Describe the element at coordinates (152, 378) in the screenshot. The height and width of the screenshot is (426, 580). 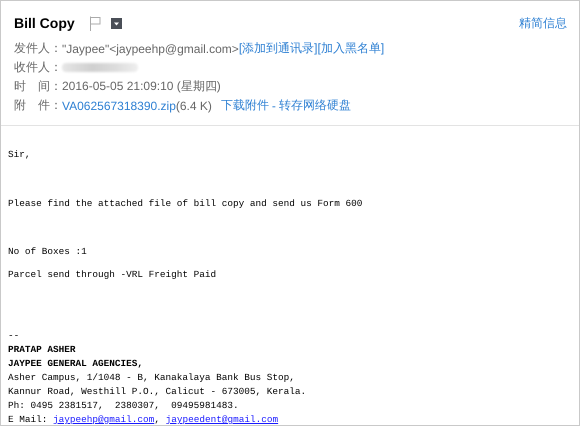
I see `address-line: Asher Campus, 1/1048 - B, Kanakalaya Bank Bus Stop,` at that location.